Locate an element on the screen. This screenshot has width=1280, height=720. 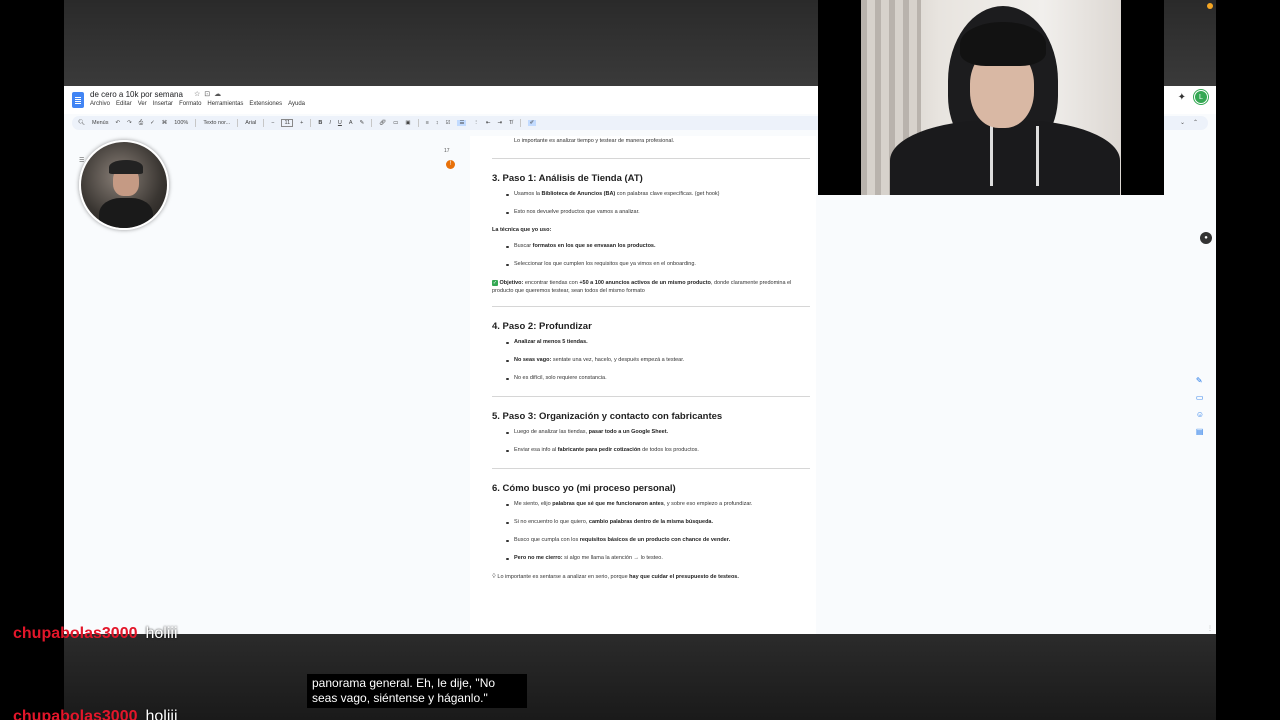
comment-count: 17 is located at coordinates (447, 151).